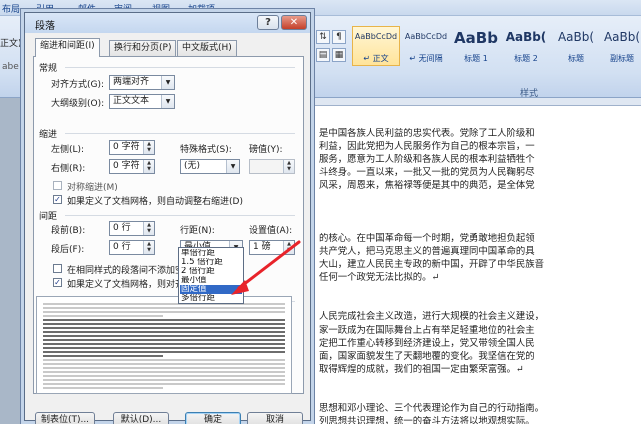 The width and height of the screenshot is (641, 424). What do you see at coordinates (48, 69) in the screenshot?
I see `section-general-title: 常规` at bounding box center [48, 69].